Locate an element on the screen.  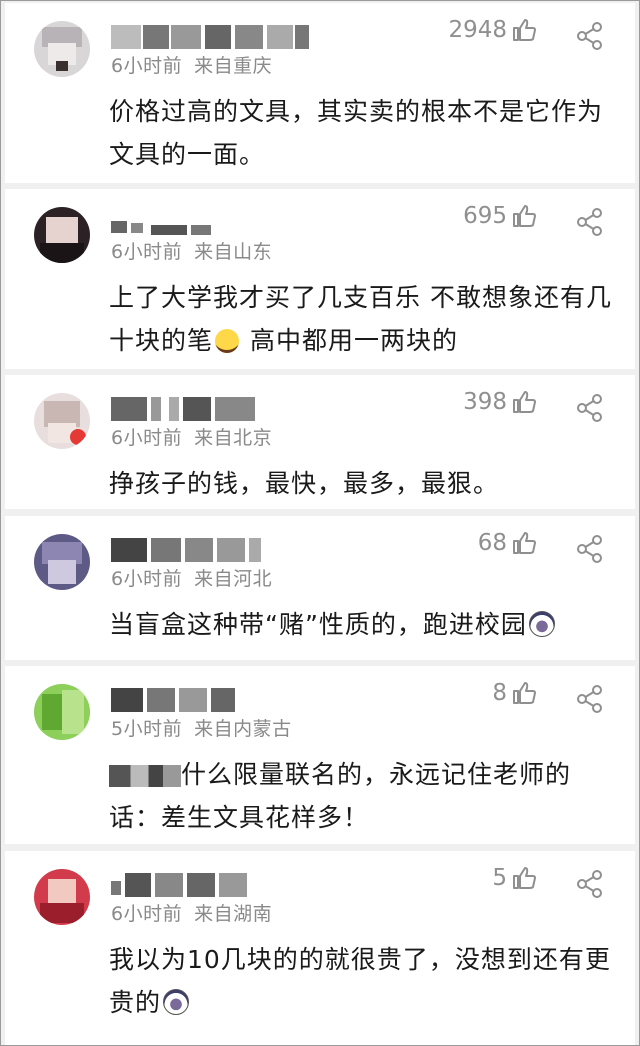
comment-meta: 5小时前 来自内蒙古 is located at coordinates (201, 727).